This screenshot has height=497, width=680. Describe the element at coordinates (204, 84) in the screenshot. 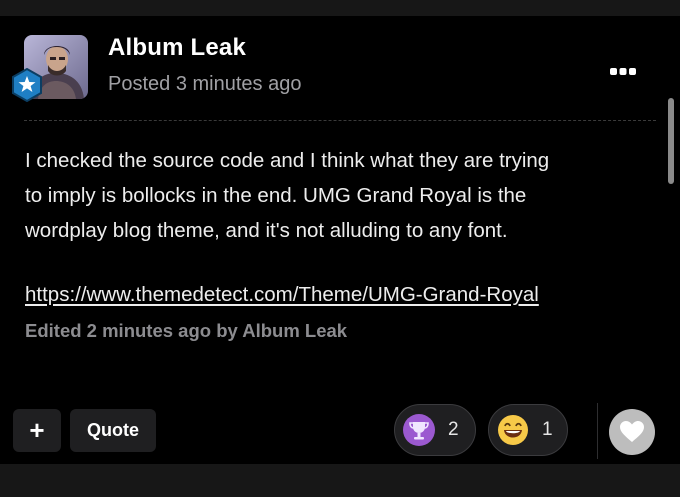

I see `post-timestamp: Posted 3 minutes ago` at that location.